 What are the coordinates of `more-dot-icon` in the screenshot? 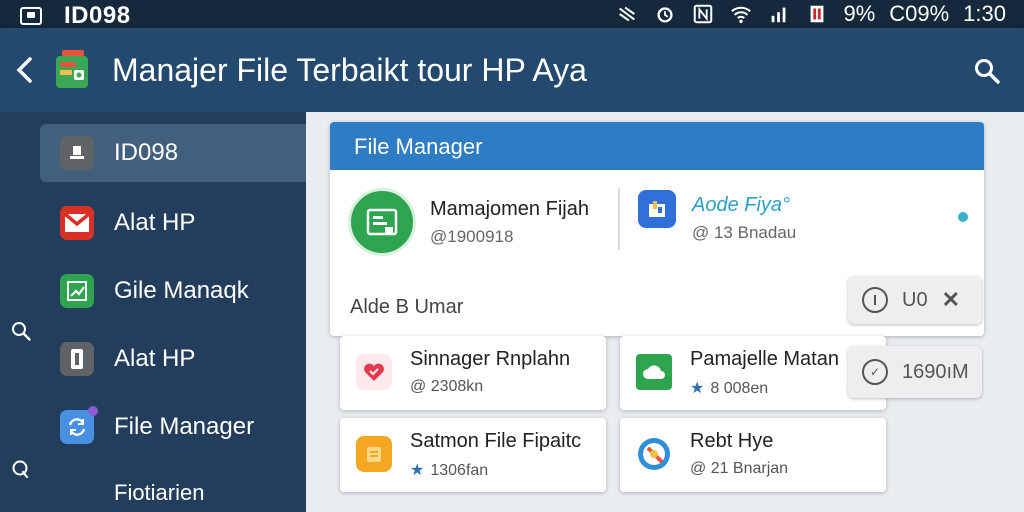 It's located at (963, 217).